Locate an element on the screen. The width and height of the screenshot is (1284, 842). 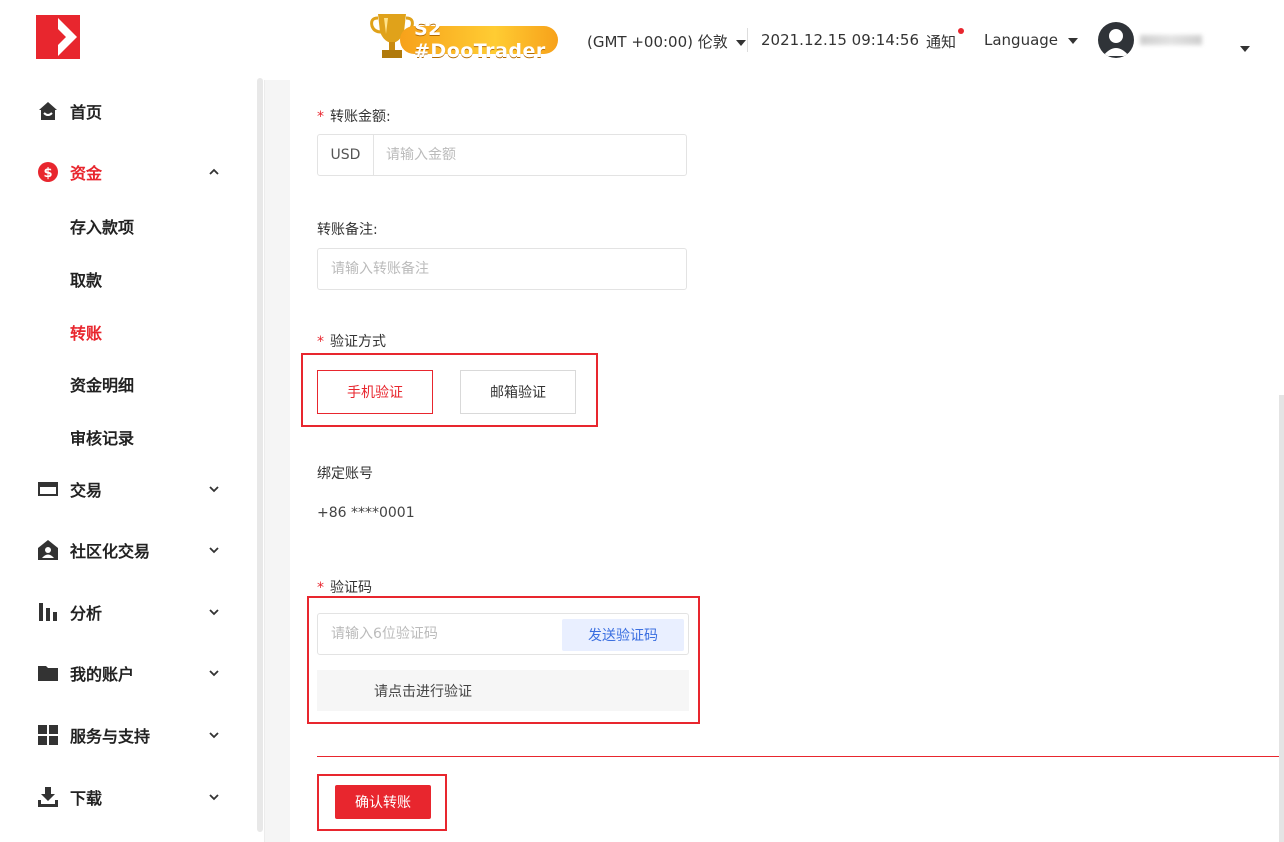
sidebar-item-analysis: 分析 is located at coordinates (128, 612).